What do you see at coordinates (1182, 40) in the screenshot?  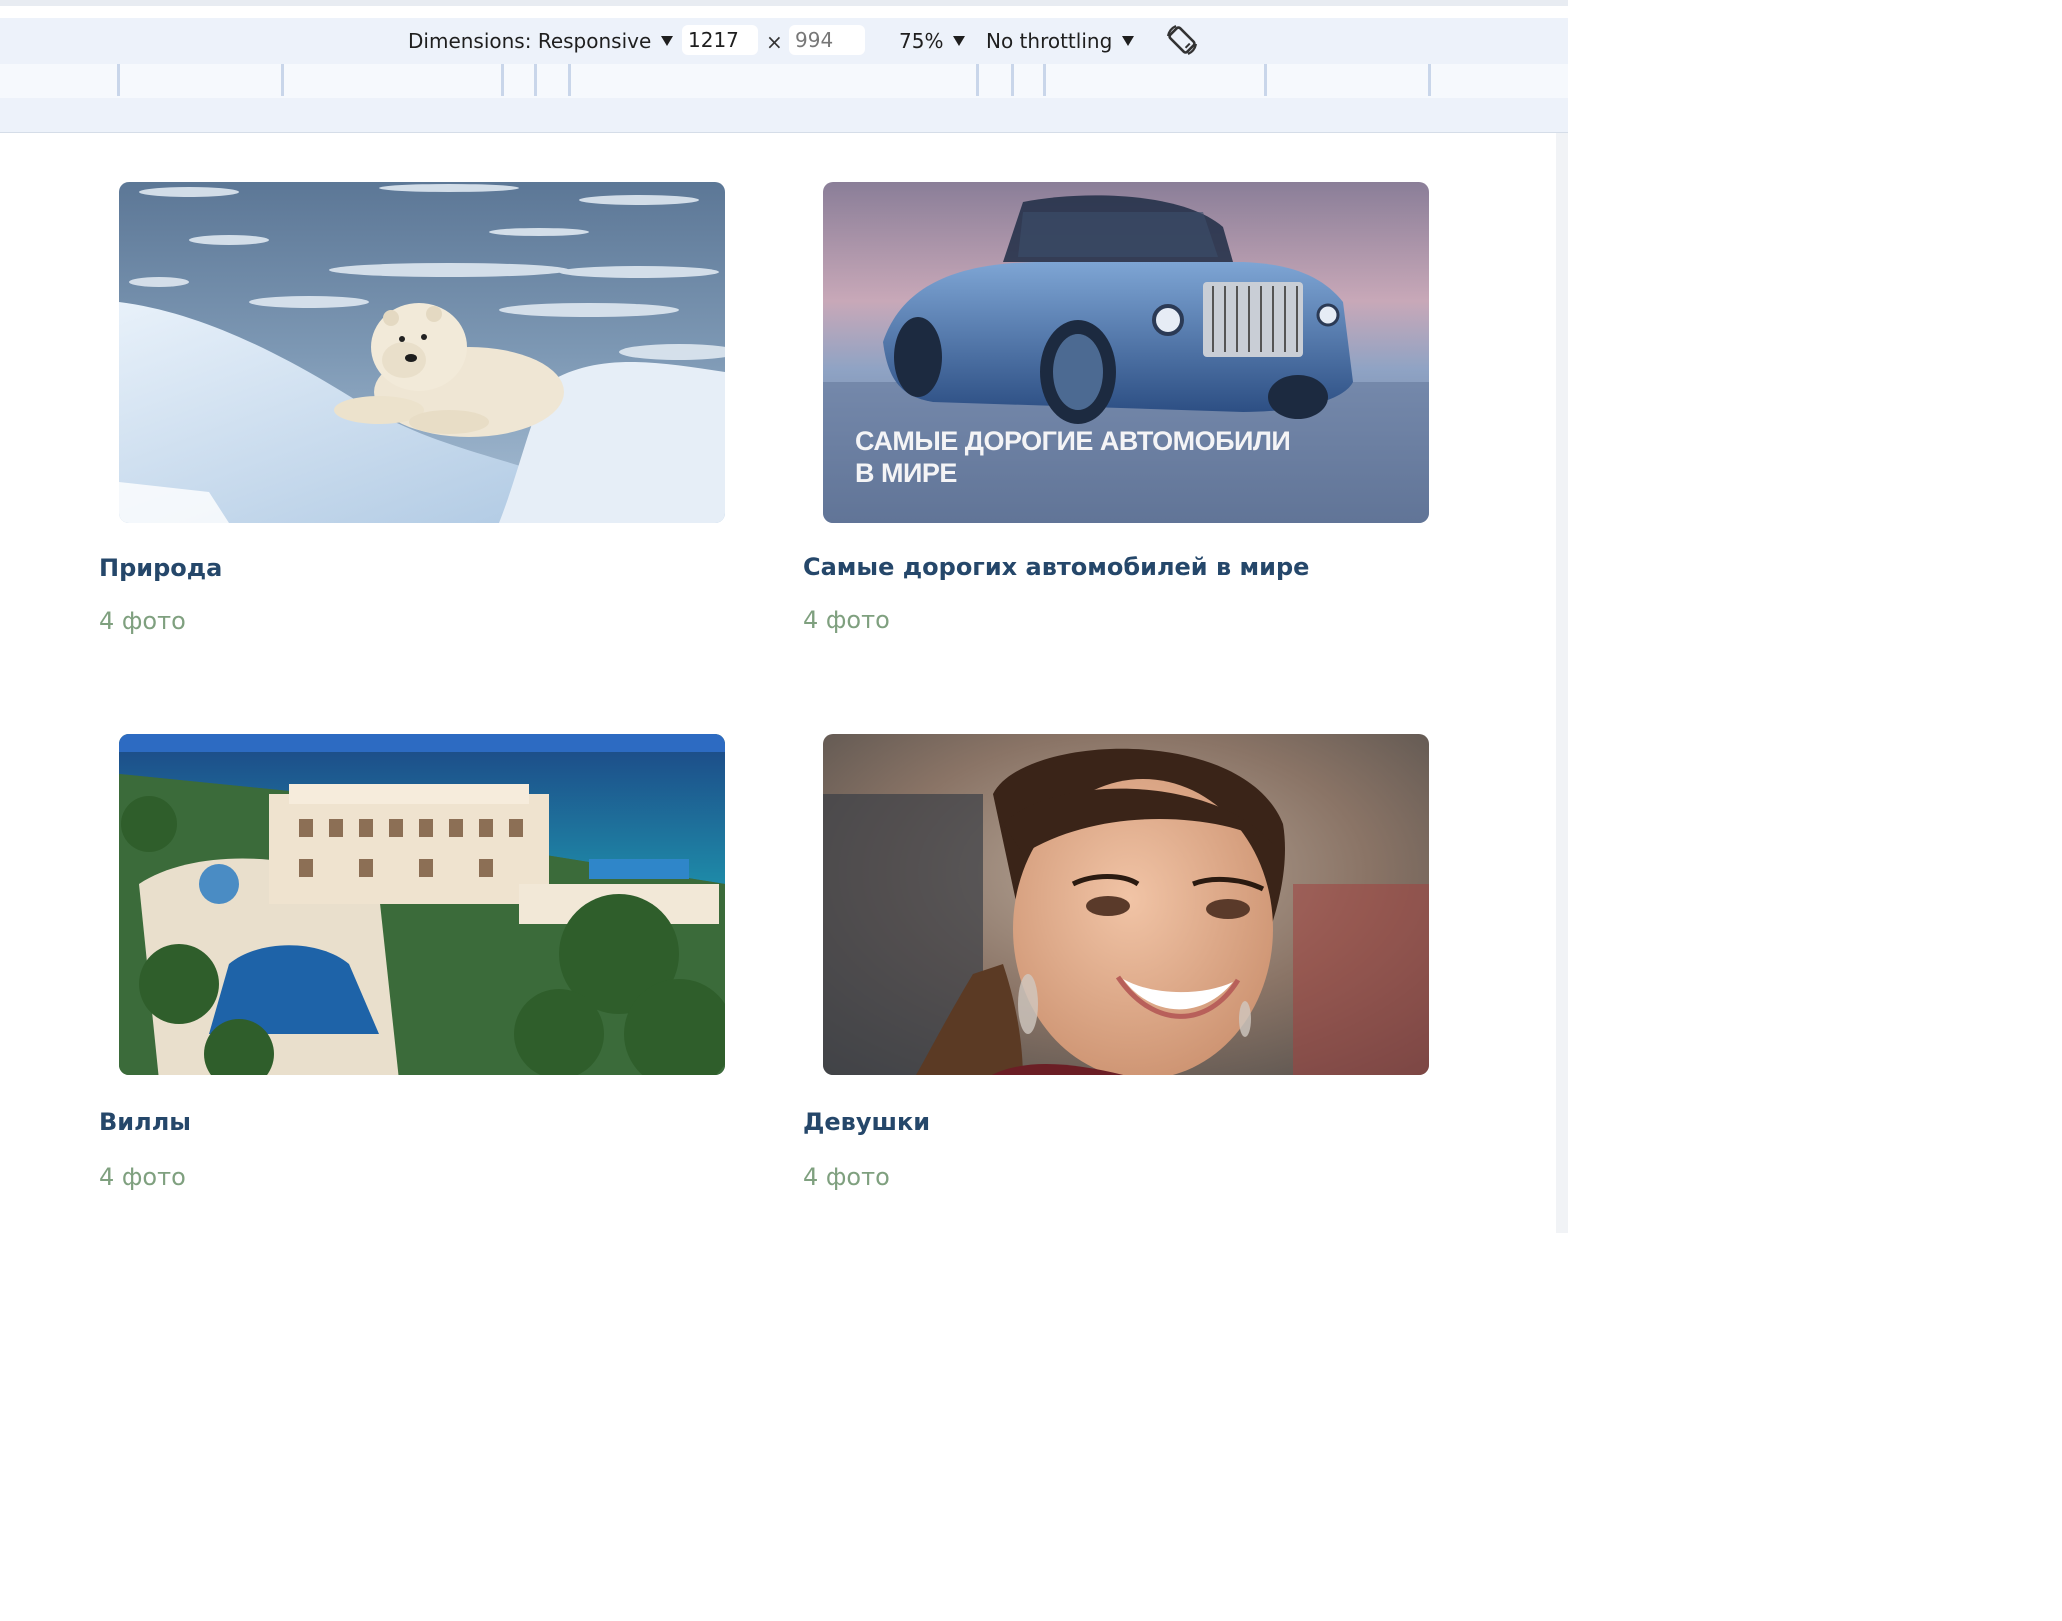 I see `rotate-device-icon` at bounding box center [1182, 40].